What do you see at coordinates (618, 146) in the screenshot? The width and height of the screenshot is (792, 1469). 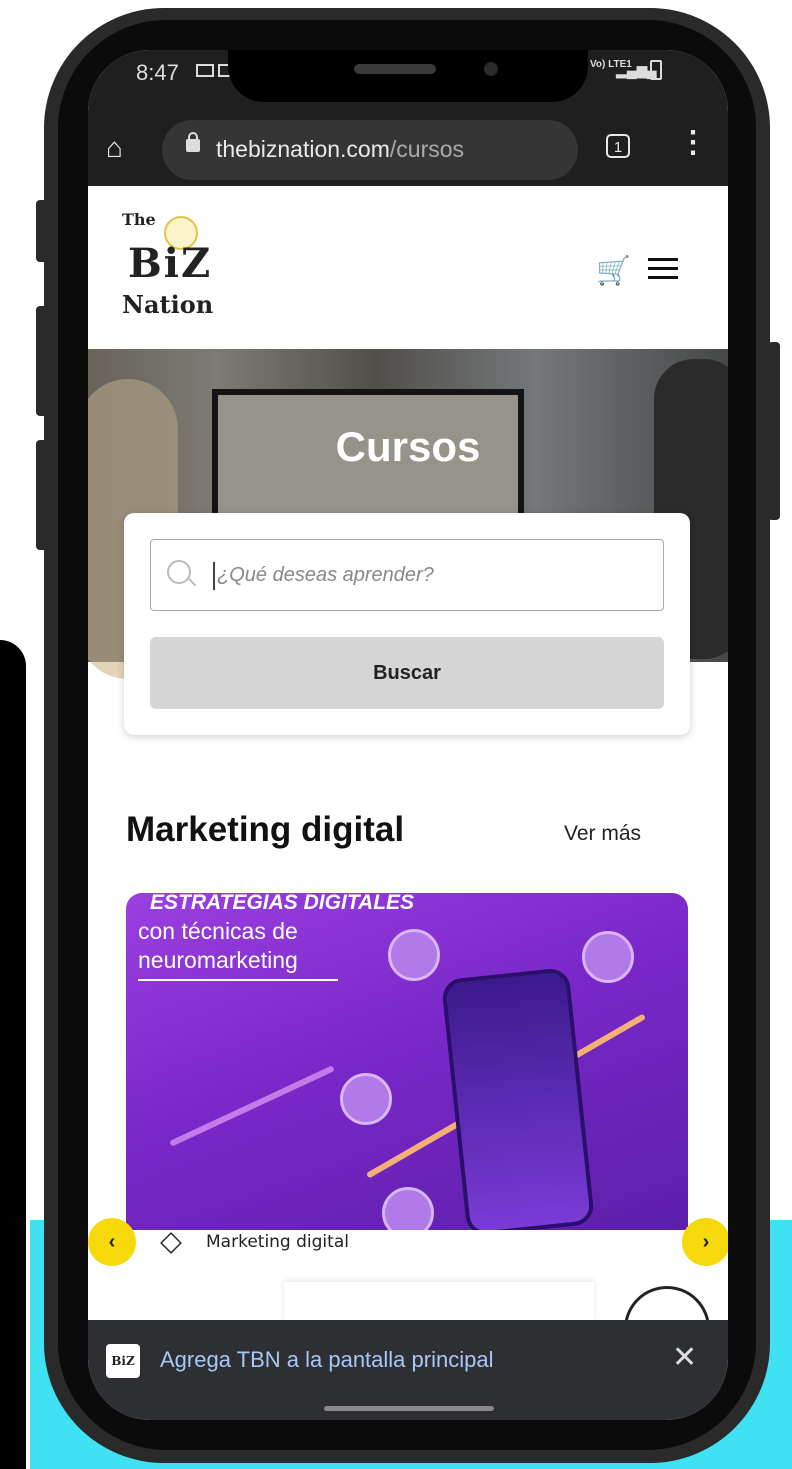 I see `tab-switcher-icon: 1` at bounding box center [618, 146].